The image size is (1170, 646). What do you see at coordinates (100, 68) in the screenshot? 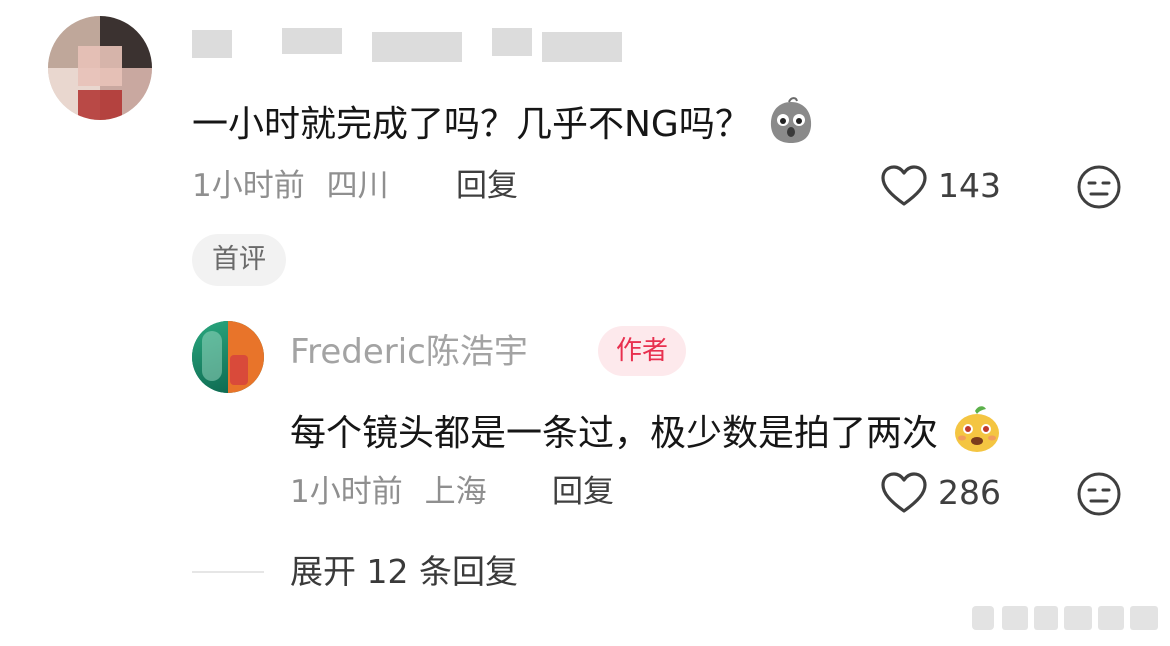
I see `commenter-avatar` at bounding box center [100, 68].